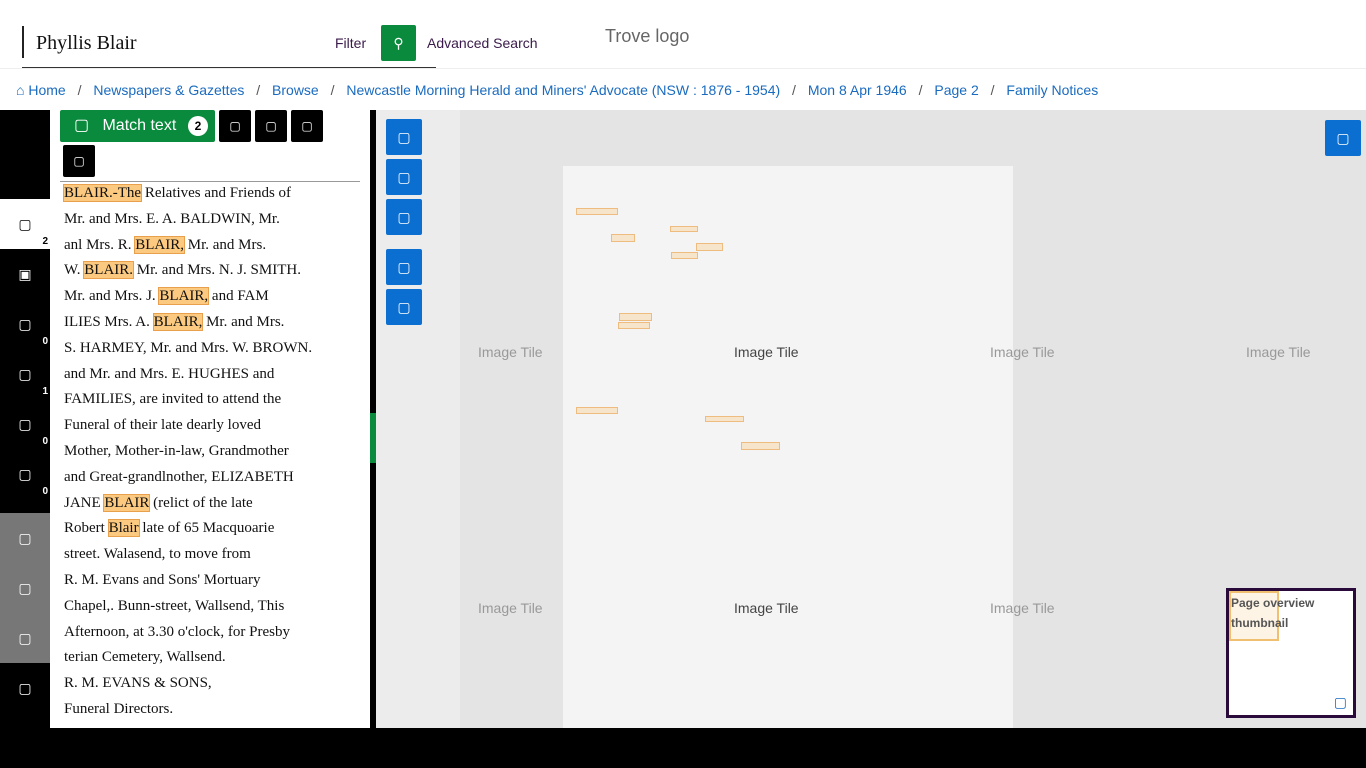  Describe the element at coordinates (229, 45) in the screenshot. I see `search-box: Phyllis Blair` at that location.